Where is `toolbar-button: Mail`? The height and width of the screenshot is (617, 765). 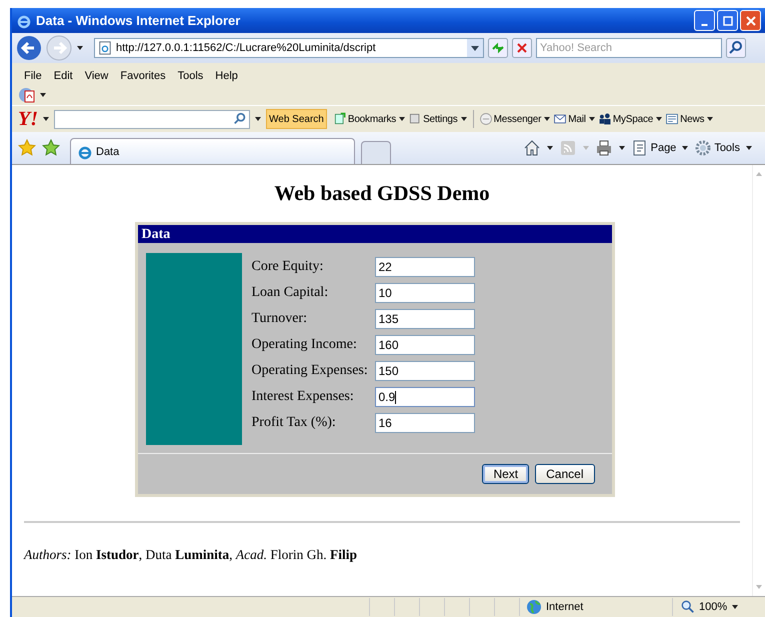
toolbar-button: Mail is located at coordinates (569, 119).